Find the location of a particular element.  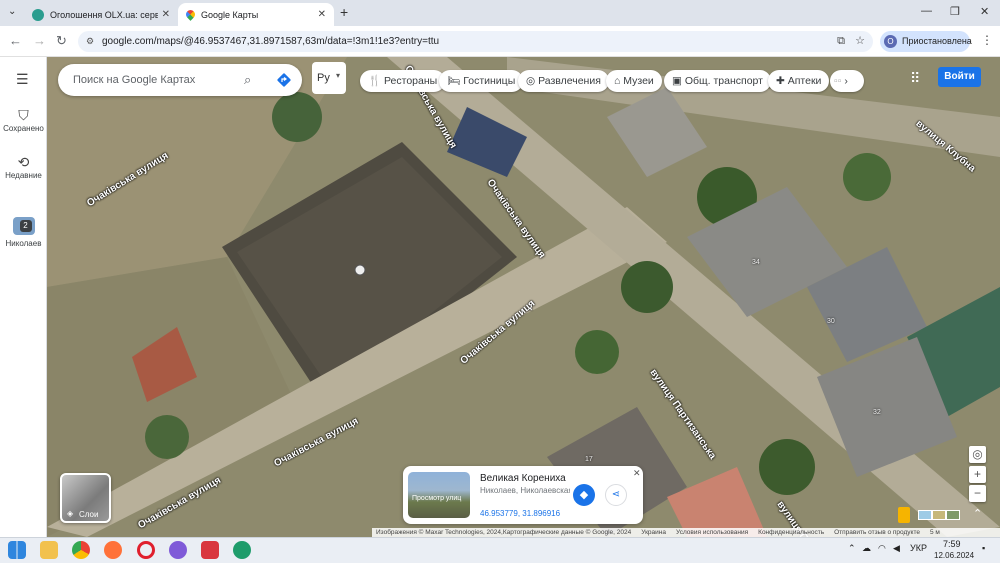

tab-olx: Оголошення OLX.ua: сервіс оголошень ✕ is located at coordinates (101, 14).